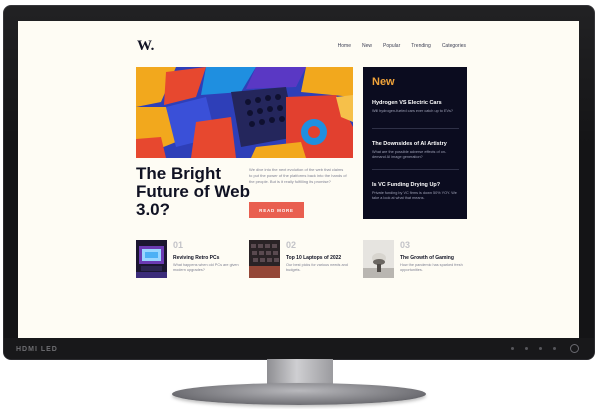 The width and height of the screenshot is (598, 409). I want to click on hdmi-led-label: HDMI LED, so click(37, 349).